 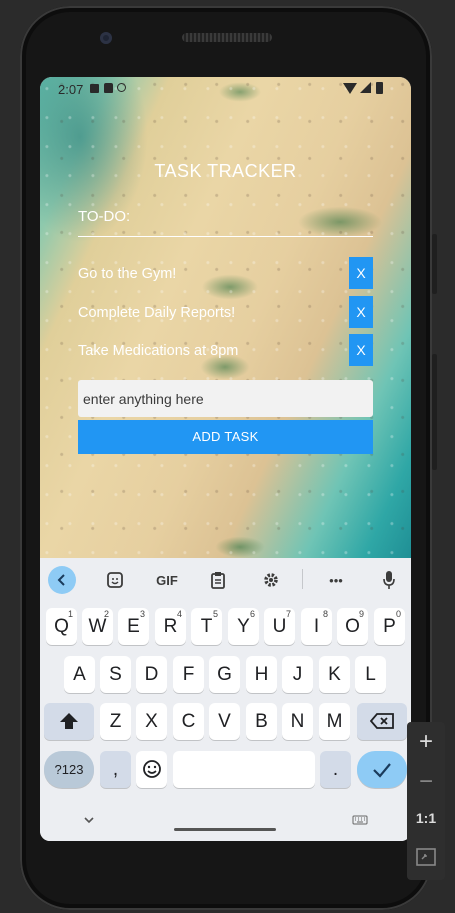 I want to click on backspace-icon, so click(x=381, y=721).